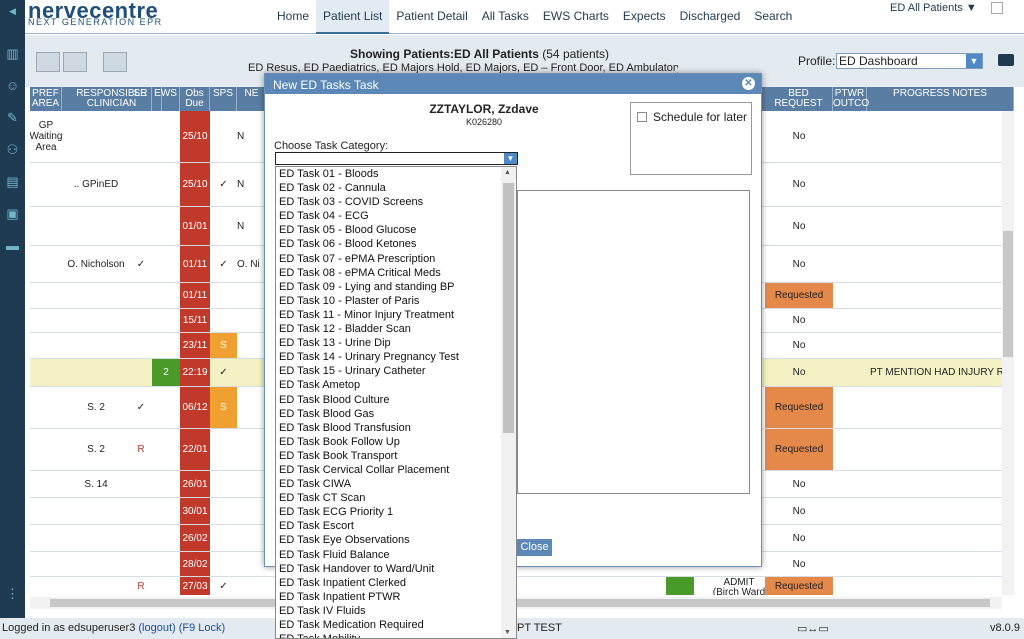 Image resolution: width=1024 pixels, height=639 pixels. I want to click on dropdown-option: ED Task Book Transport, so click(396, 456).